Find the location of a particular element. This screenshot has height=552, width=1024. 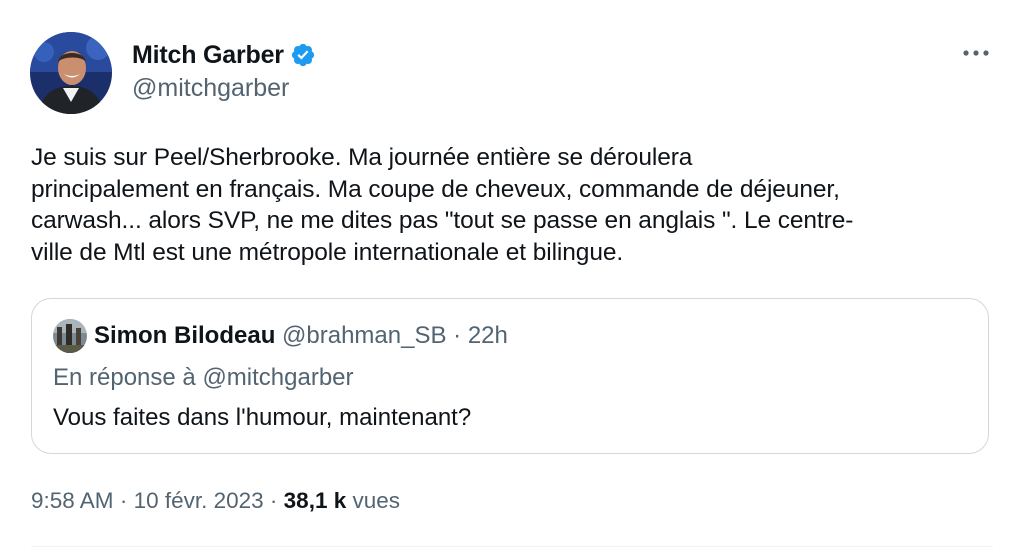

more-options-button is located at coordinates (976, 53).